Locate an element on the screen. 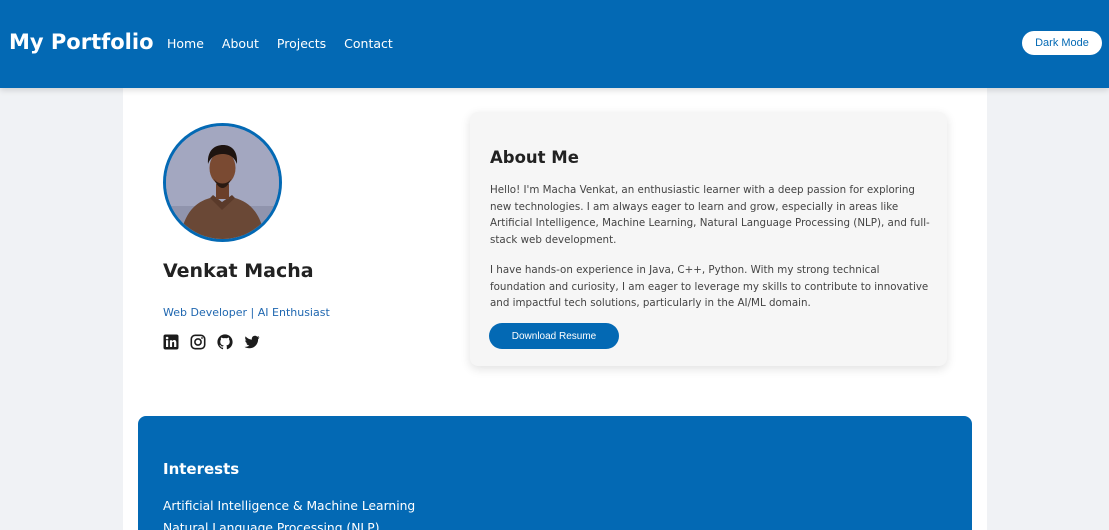 The height and width of the screenshot is (530, 1109). interests-title: Interests is located at coordinates (201, 469).